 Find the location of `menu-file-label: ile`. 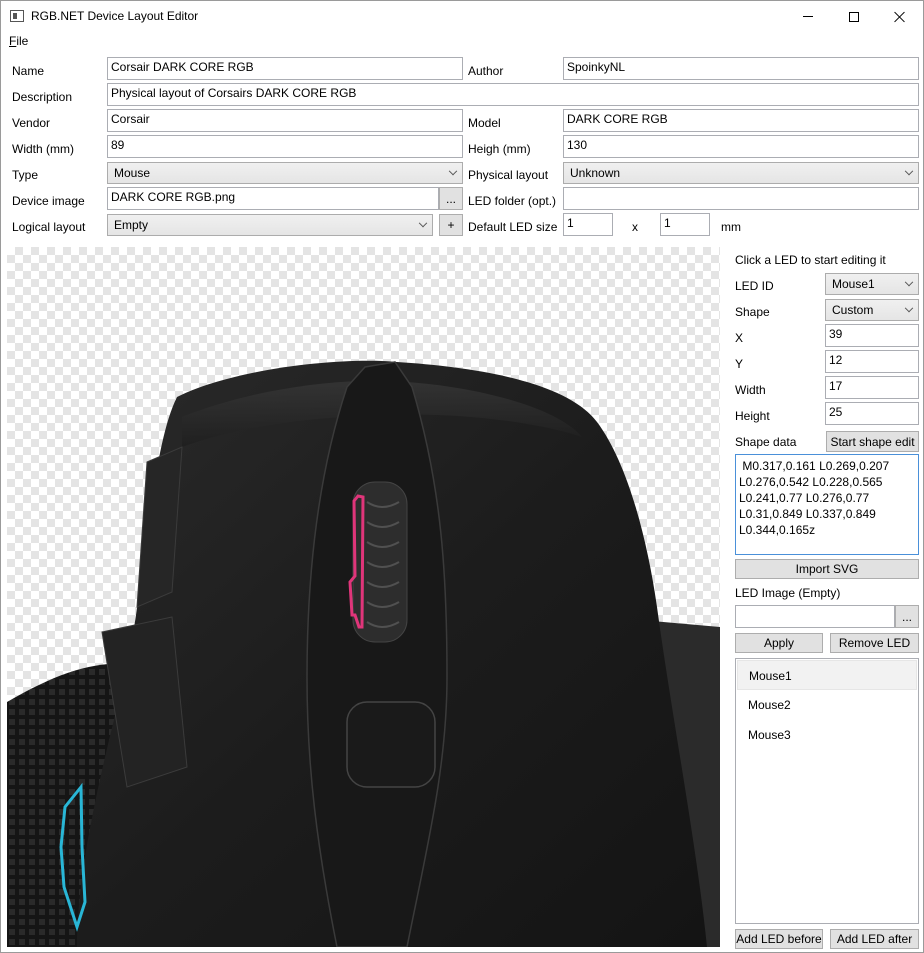

menu-file-label: ile is located at coordinates (22, 41).